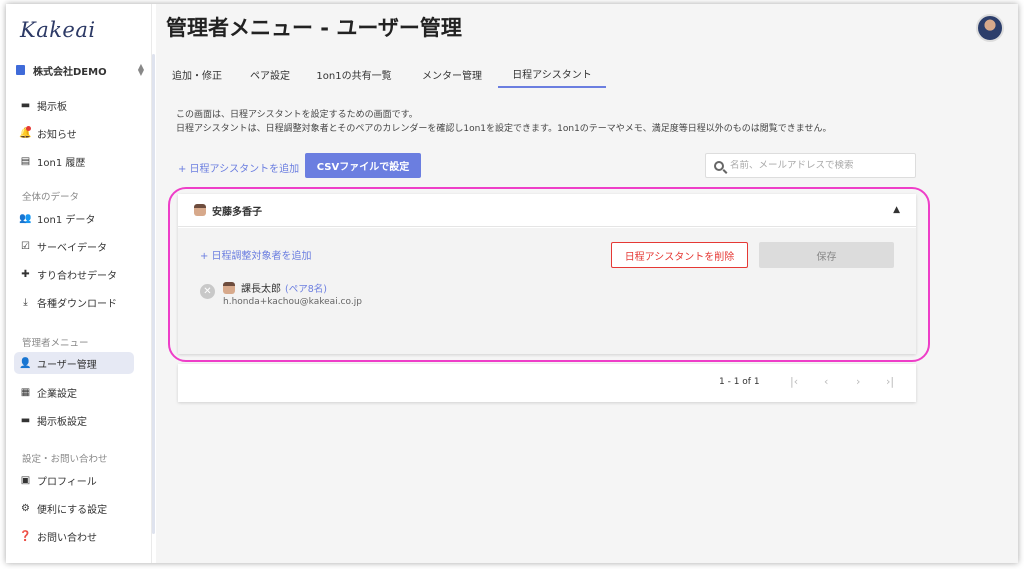 The width and height of the screenshot is (1024, 569). What do you see at coordinates (197, 74) in the screenshot?
I see `tab-add-edit: 追加・修正` at bounding box center [197, 74].